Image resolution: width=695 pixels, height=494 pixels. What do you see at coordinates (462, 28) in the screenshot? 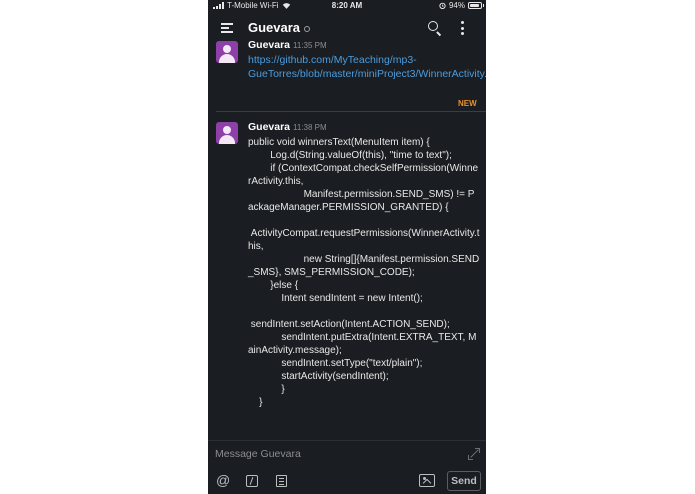
I see `more-options-icon` at bounding box center [462, 28].